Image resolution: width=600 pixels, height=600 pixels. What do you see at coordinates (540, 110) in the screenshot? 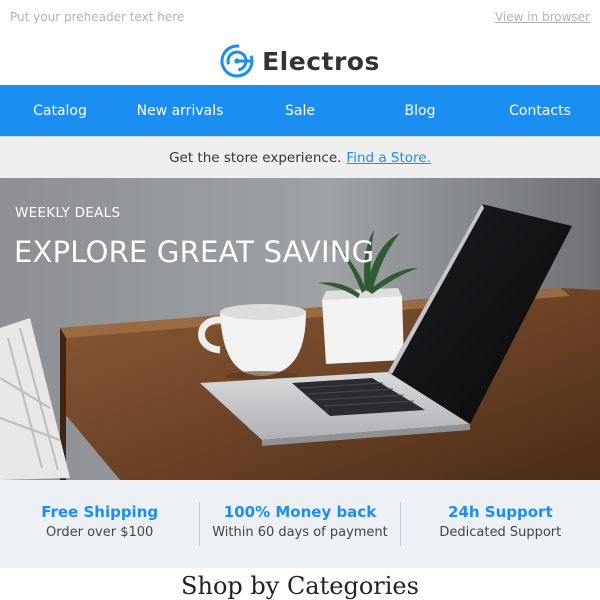
I see `nav-item-contacts: Contacts` at bounding box center [540, 110].